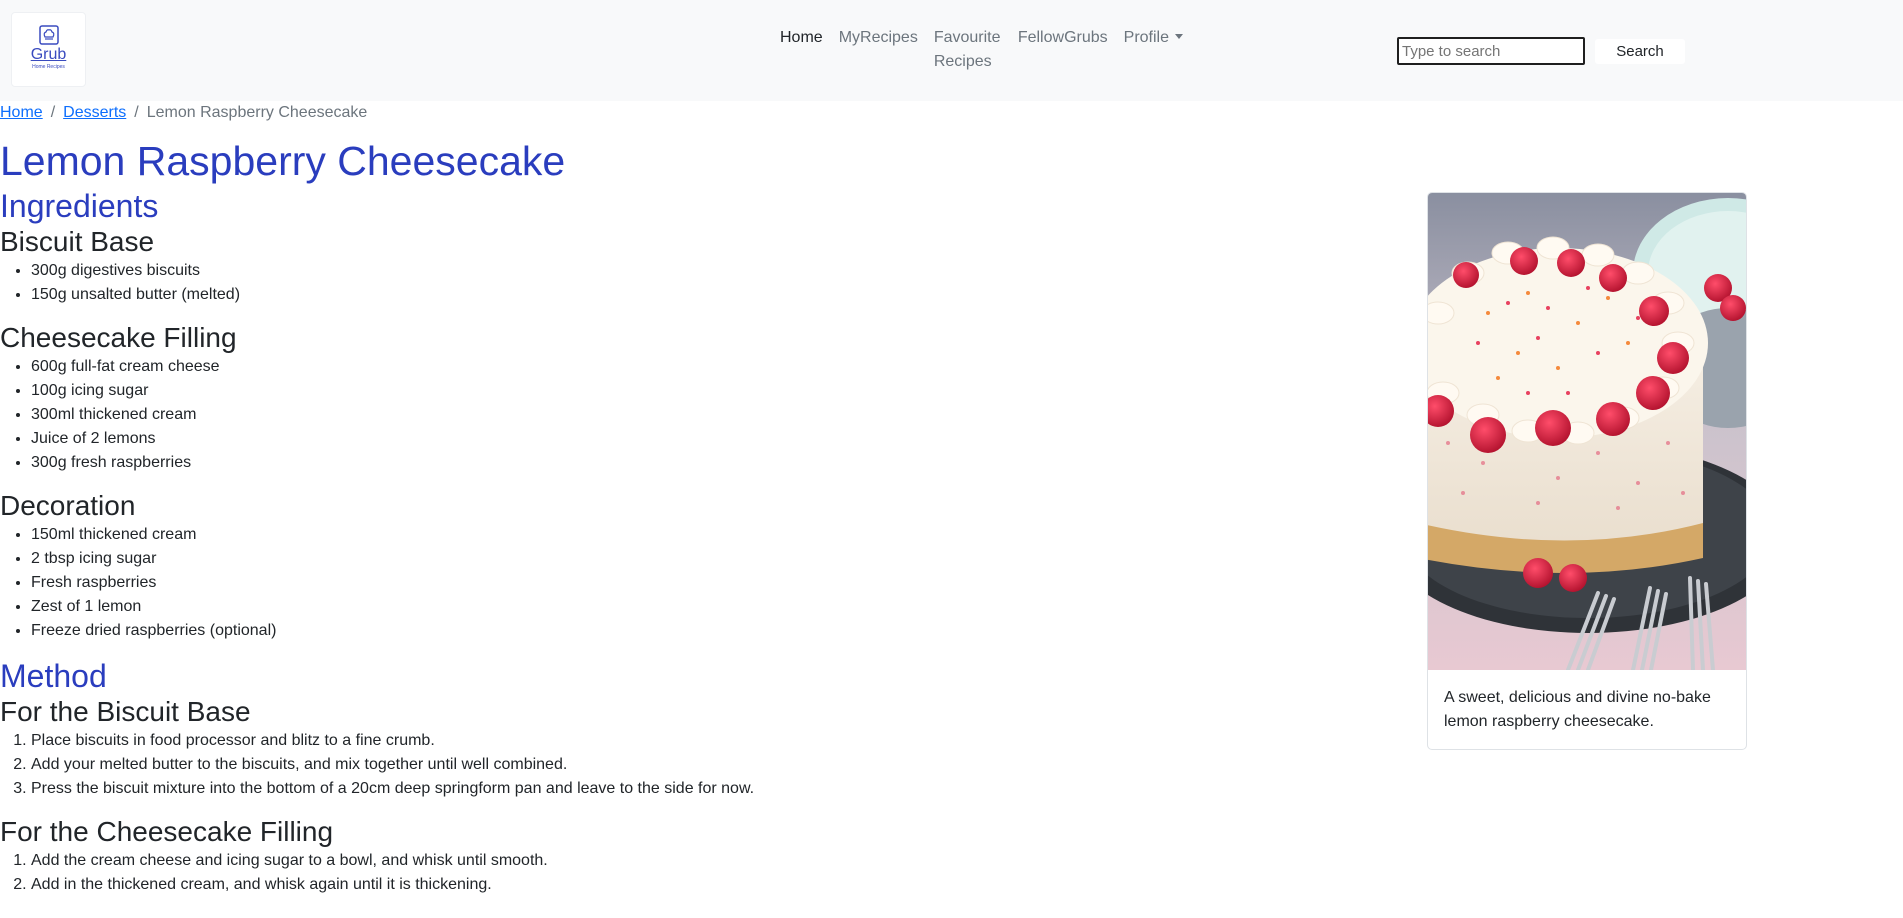  What do you see at coordinates (48, 54) in the screenshot?
I see `brand-name: Grub` at bounding box center [48, 54].